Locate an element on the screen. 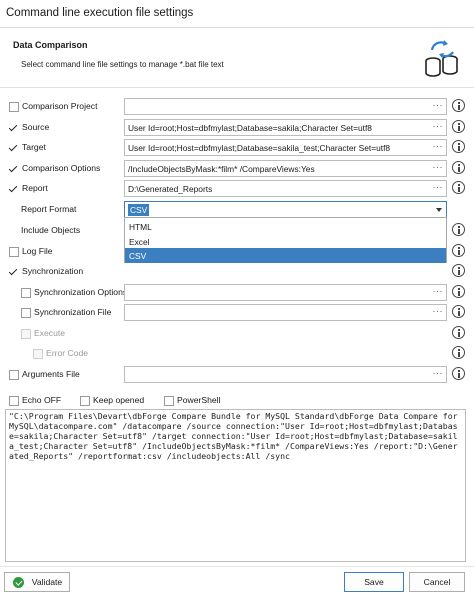  include-objects-label: Include Objects is located at coordinates (51, 230).